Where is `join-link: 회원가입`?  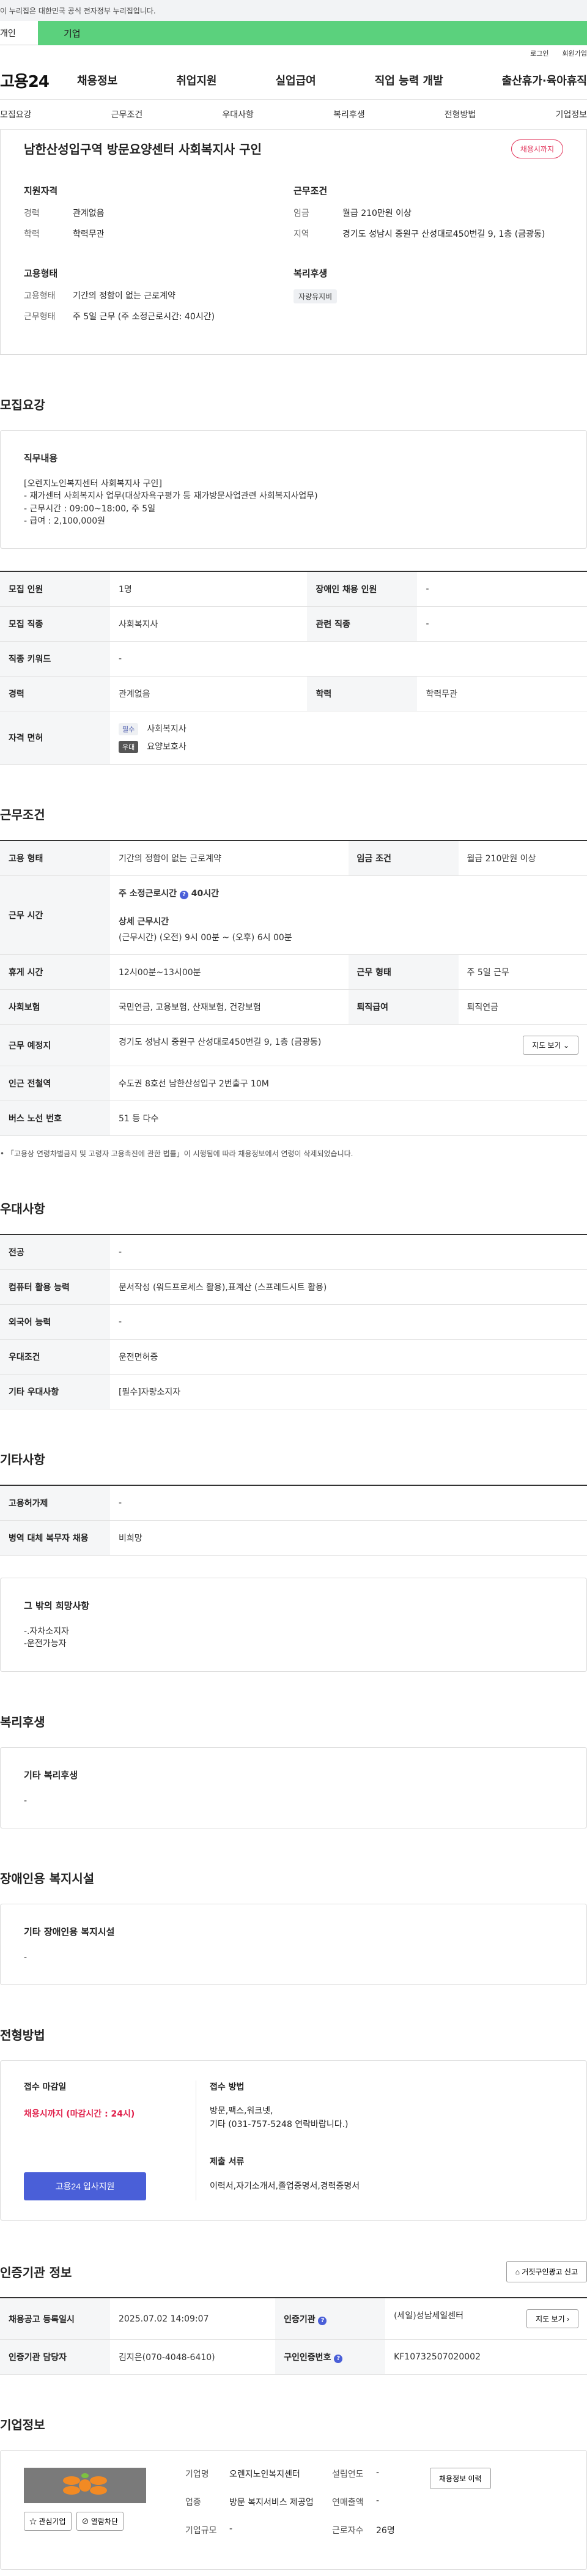
join-link: 회원가입 is located at coordinates (575, 53).